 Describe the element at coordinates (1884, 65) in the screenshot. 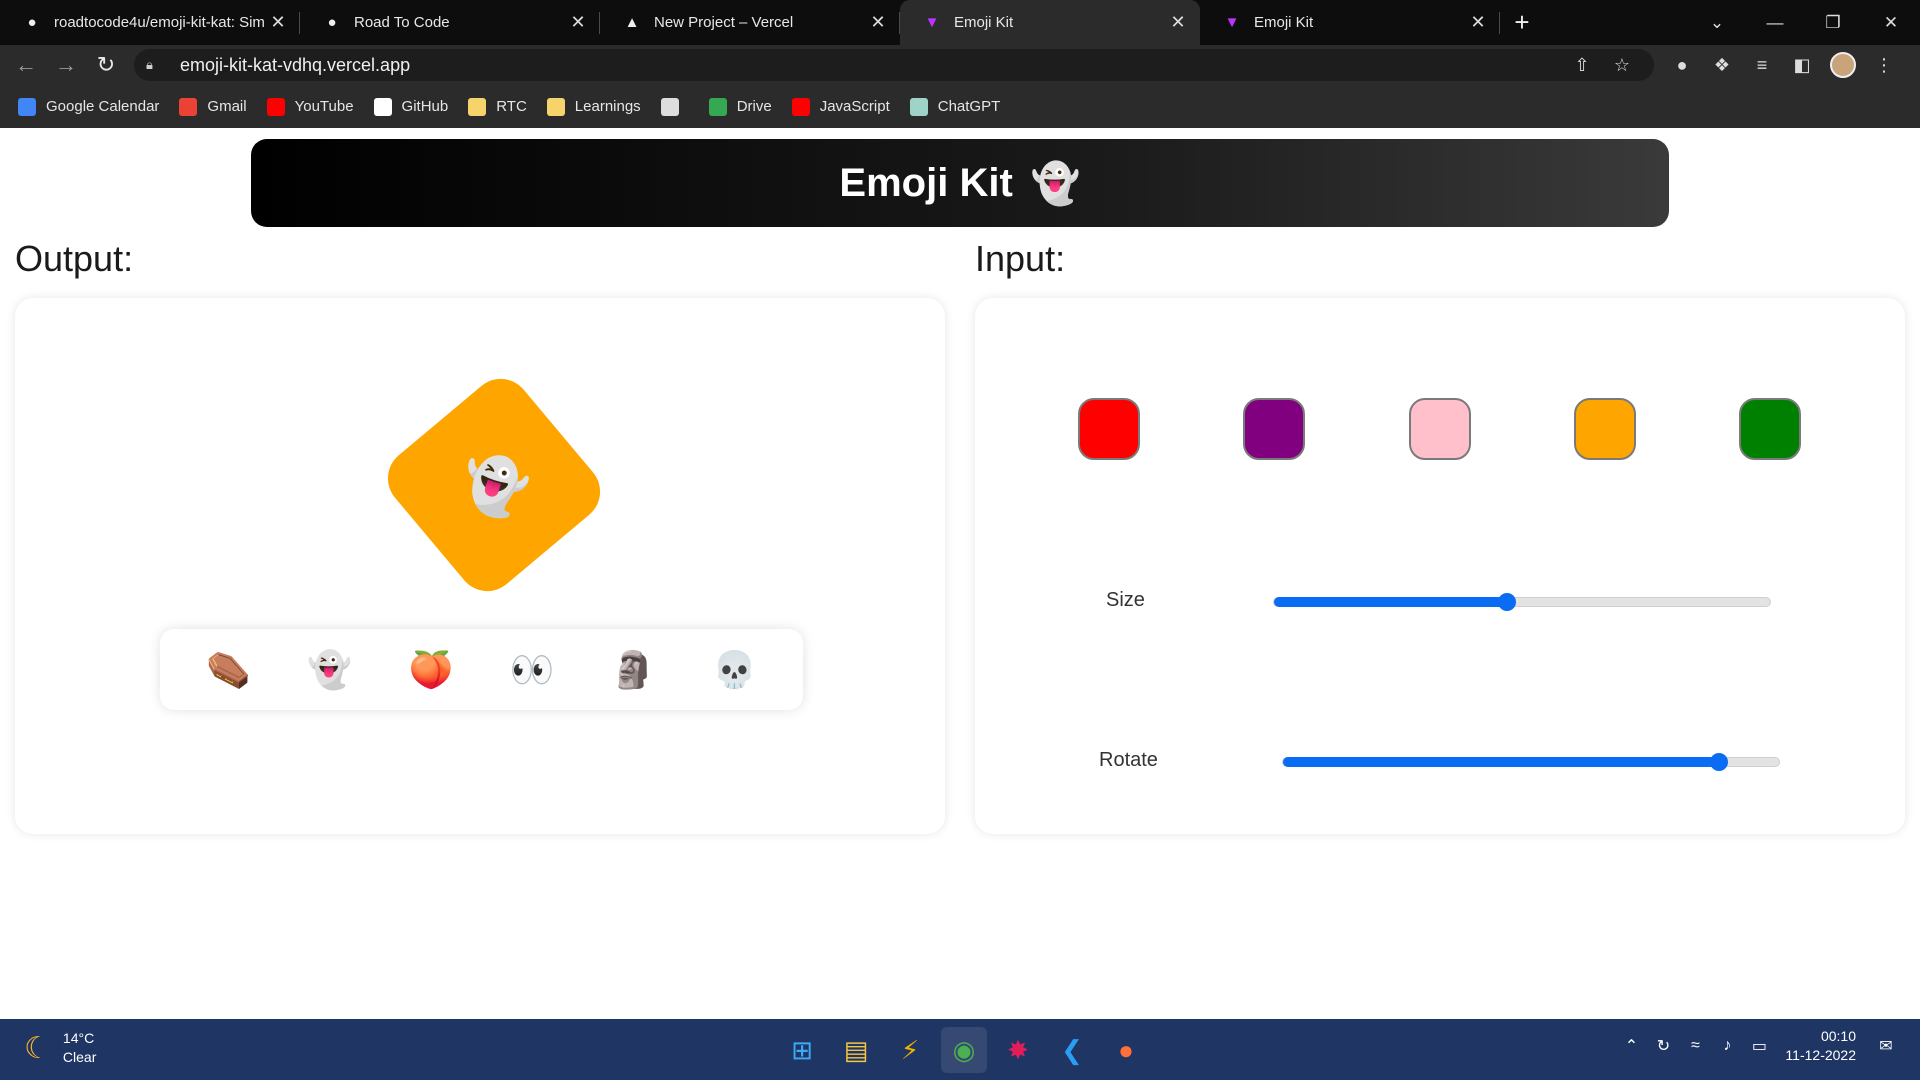

I see `menu-kebab-icon: ⋮` at that location.